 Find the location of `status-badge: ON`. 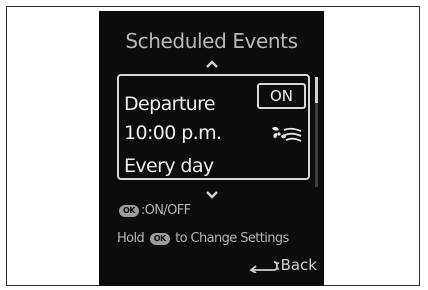

status-badge: ON is located at coordinates (281, 96).